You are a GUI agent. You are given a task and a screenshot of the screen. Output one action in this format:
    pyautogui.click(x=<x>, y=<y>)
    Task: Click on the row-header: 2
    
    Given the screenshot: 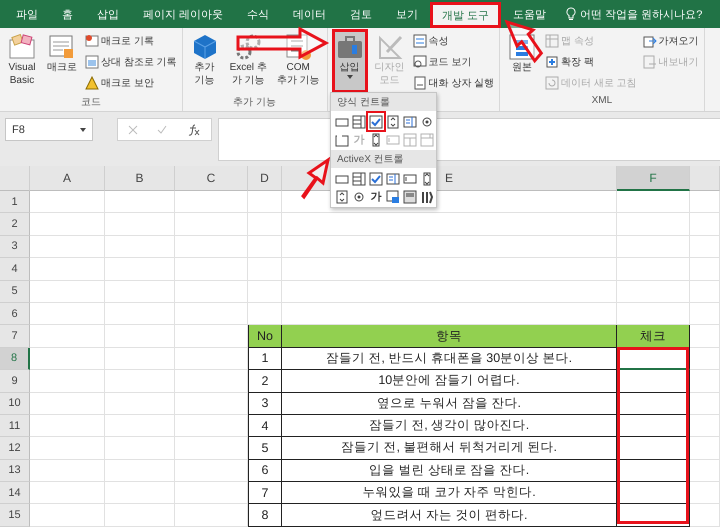 What is the action you would take?
    pyautogui.click(x=15, y=224)
    